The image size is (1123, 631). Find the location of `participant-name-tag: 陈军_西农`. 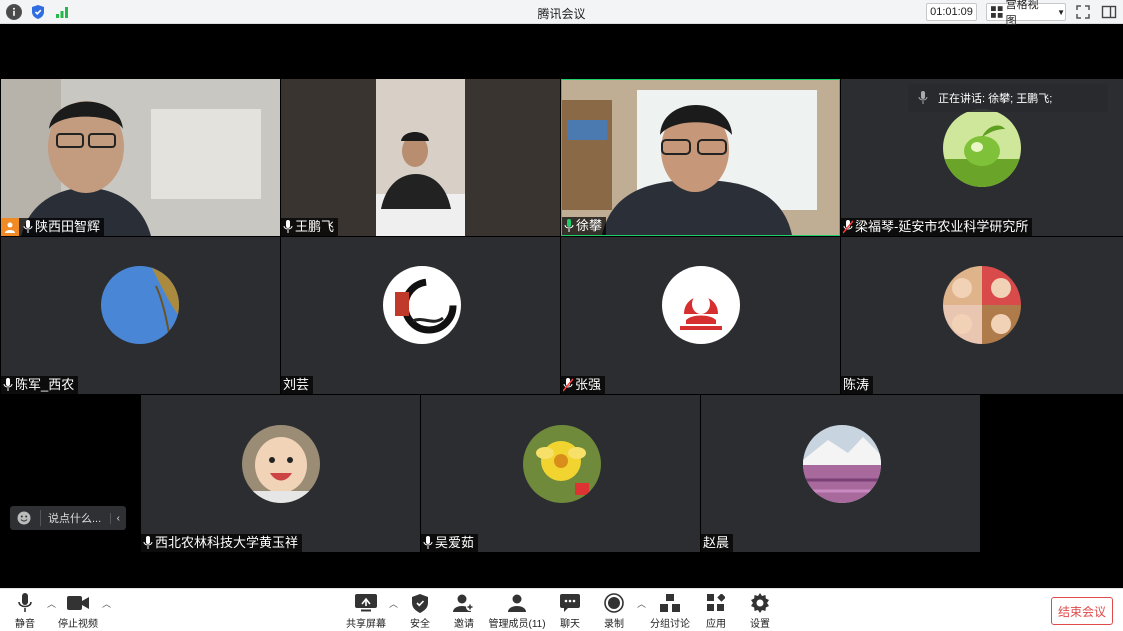

participant-name-tag: 陈军_西农 is located at coordinates (40, 385).